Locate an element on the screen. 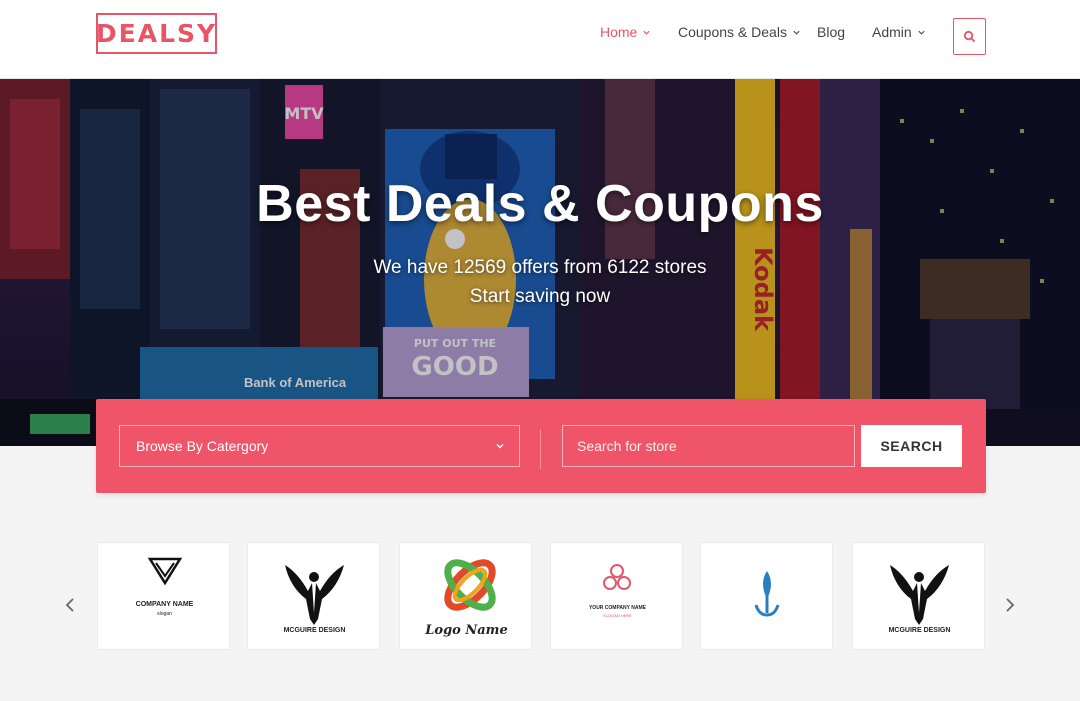 This screenshot has width=1080, height=701. header-search-button is located at coordinates (969, 36).